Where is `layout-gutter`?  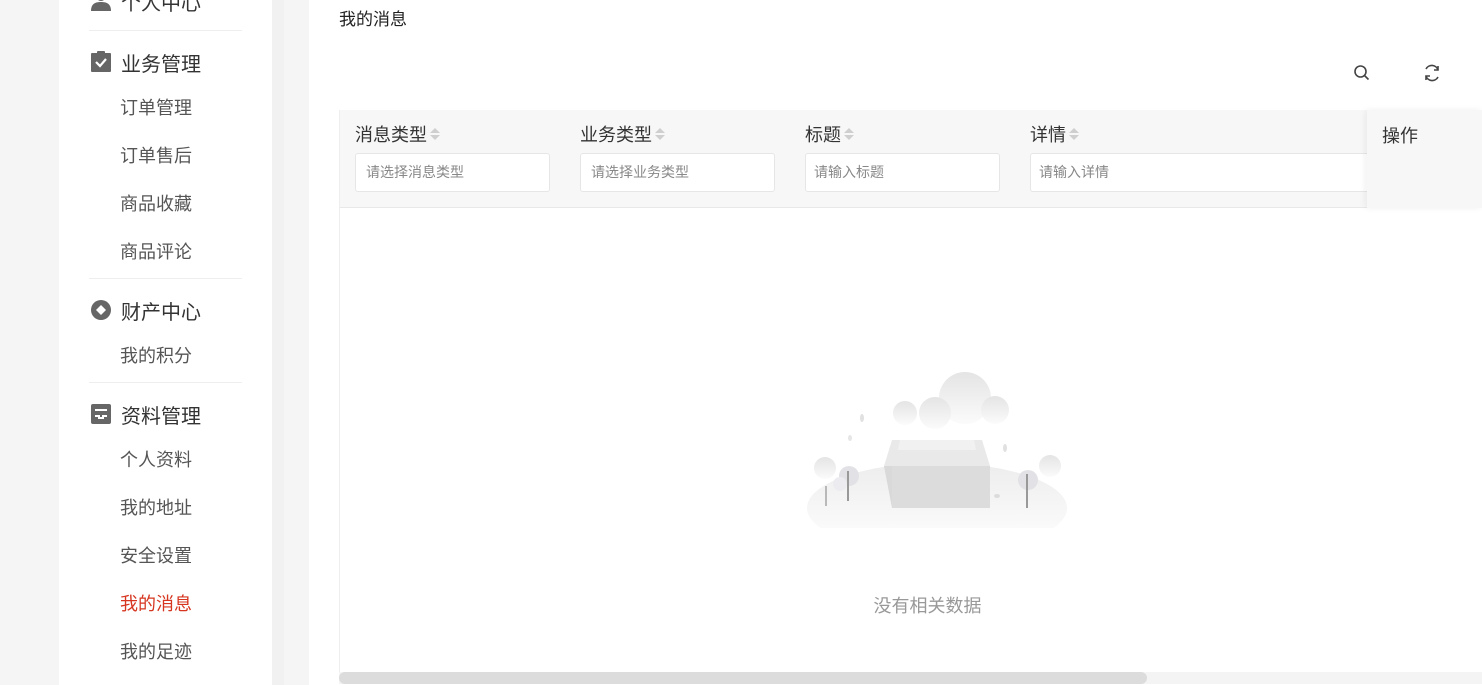
layout-gutter is located at coordinates (278, 342).